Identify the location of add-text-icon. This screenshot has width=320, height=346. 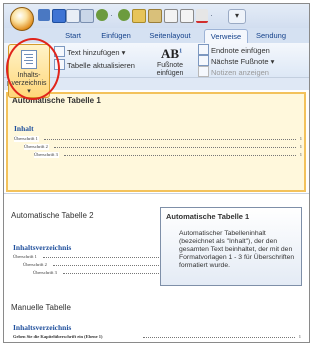
(59, 51).